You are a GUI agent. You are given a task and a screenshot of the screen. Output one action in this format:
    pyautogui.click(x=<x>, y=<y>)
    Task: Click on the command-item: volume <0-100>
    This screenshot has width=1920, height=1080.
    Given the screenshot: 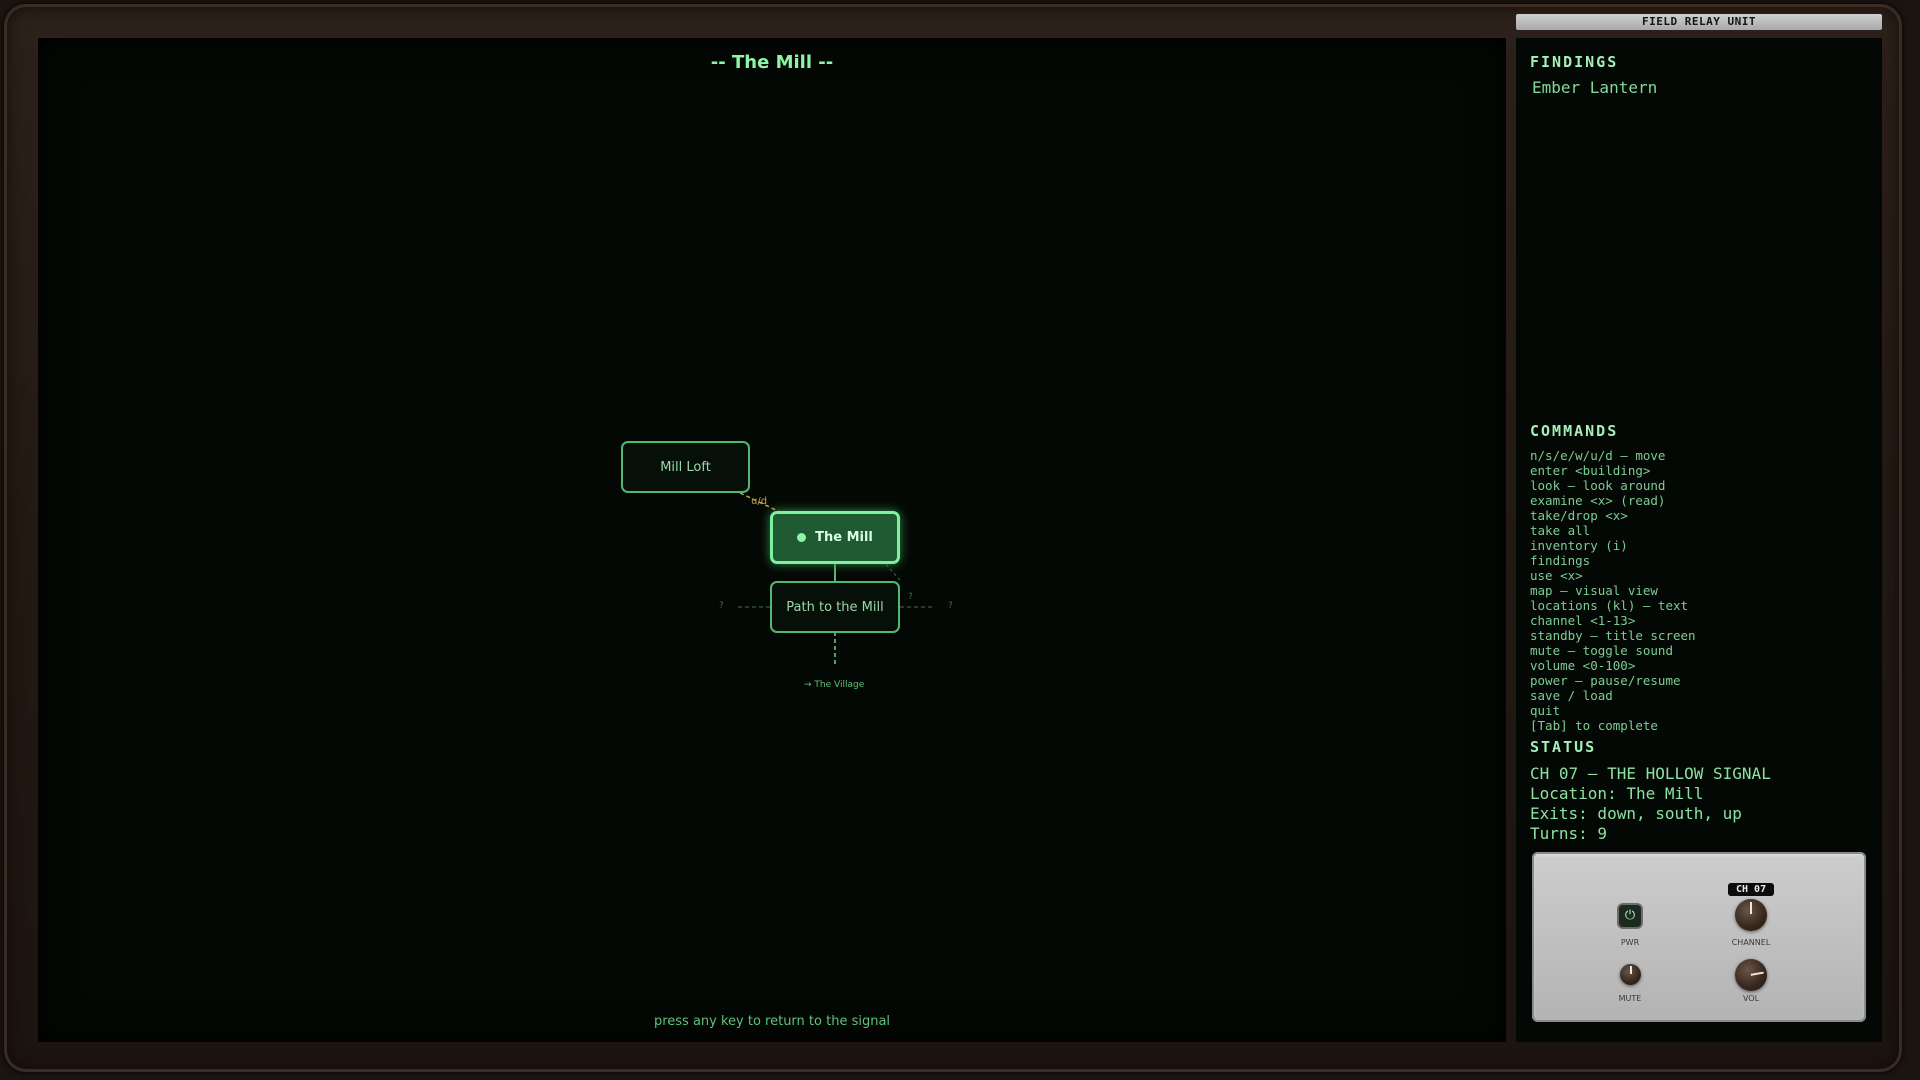 What is the action you would take?
    pyautogui.click(x=1583, y=665)
    